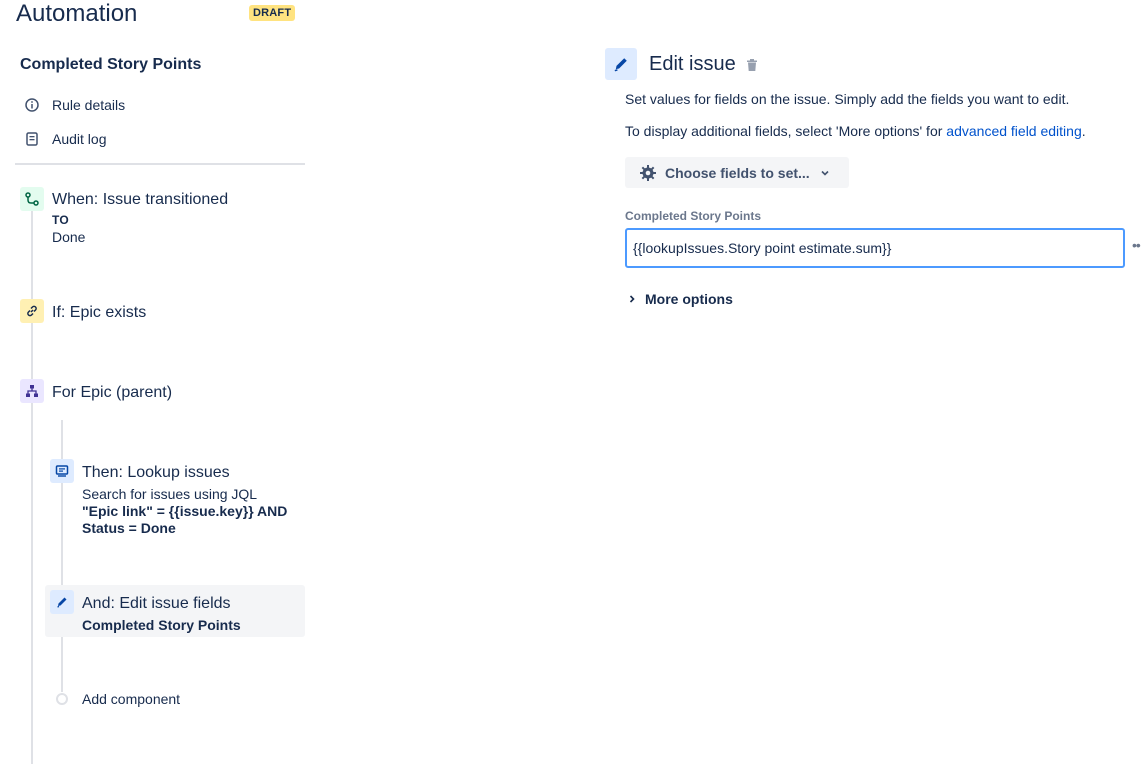 Image resolution: width=1143 pixels, height=764 pixels. Describe the element at coordinates (1083, 131) in the screenshot. I see `advanced-hint-suffix: .` at that location.